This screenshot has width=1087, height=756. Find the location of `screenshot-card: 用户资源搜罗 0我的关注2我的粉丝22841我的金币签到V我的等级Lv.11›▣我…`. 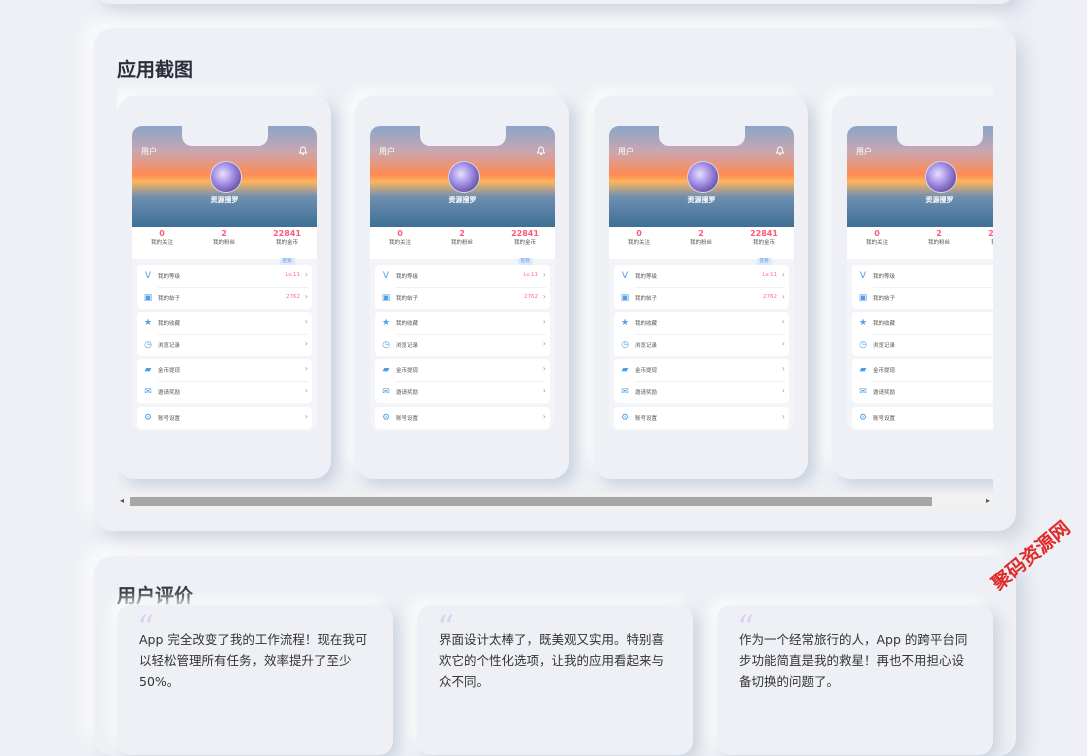

screenshot-card: 用户资源搜罗 0我的关注2我的粉丝22841我的金币签到V我的等级Lv.11›▣我… is located at coordinates (912, 287).